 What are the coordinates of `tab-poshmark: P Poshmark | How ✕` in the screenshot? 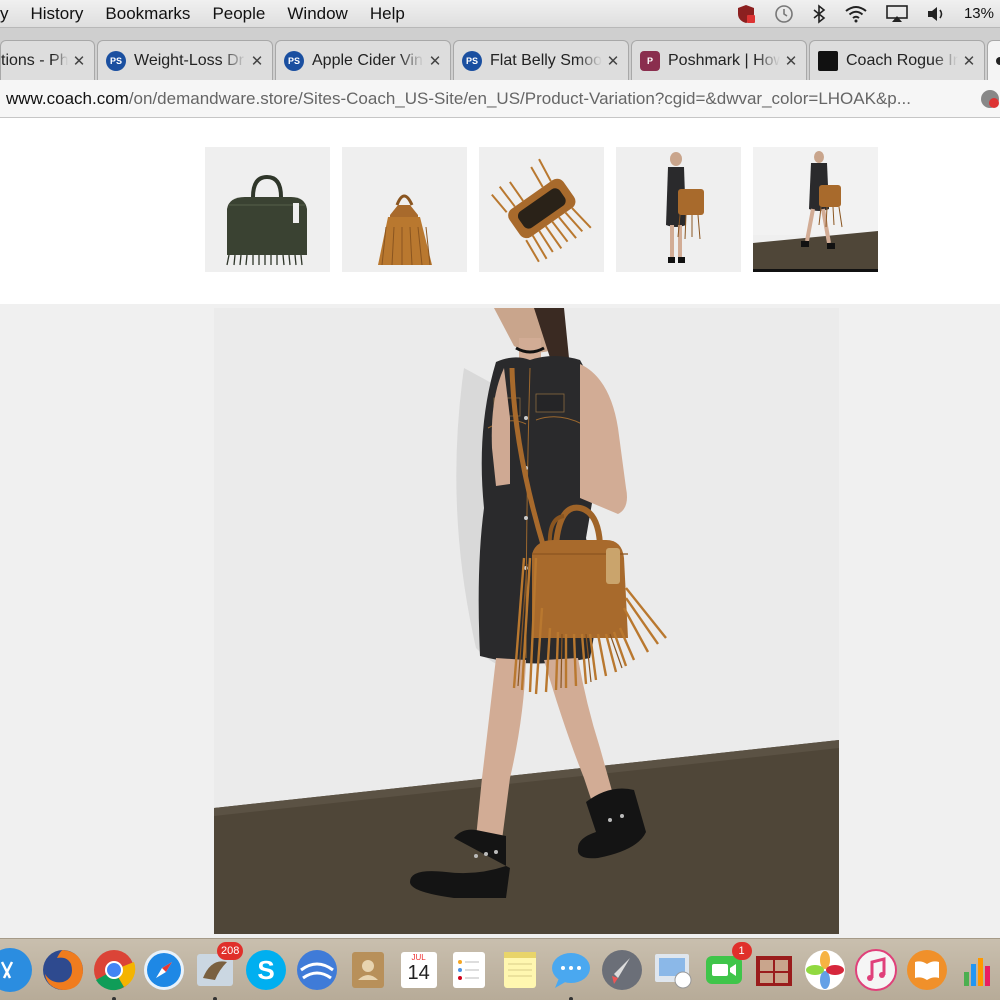 It's located at (719, 60).